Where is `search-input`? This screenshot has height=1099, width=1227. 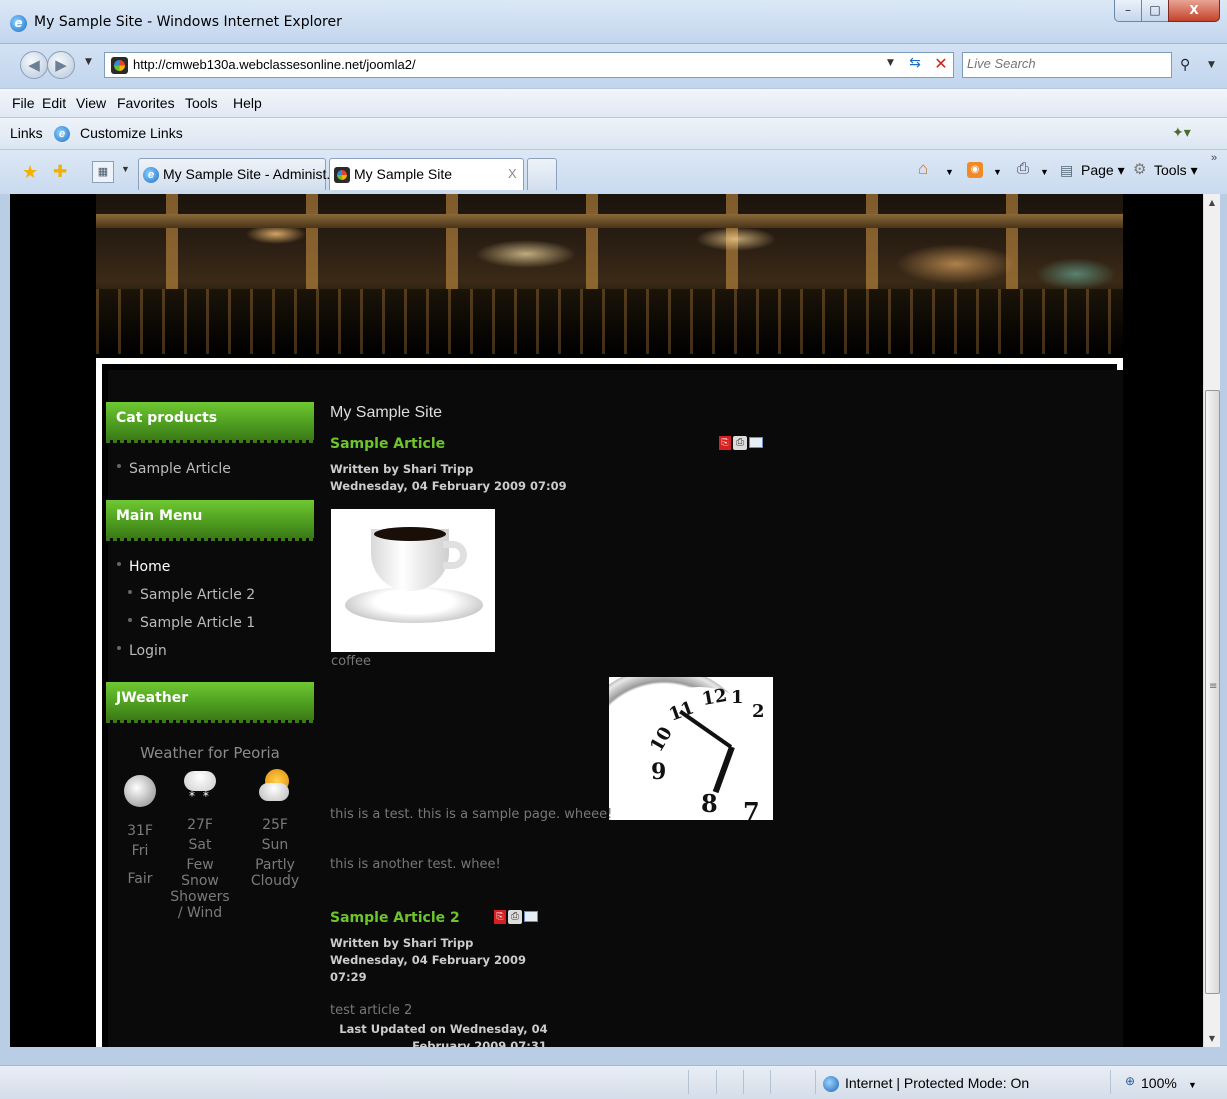
search-input is located at coordinates (1052, 63).